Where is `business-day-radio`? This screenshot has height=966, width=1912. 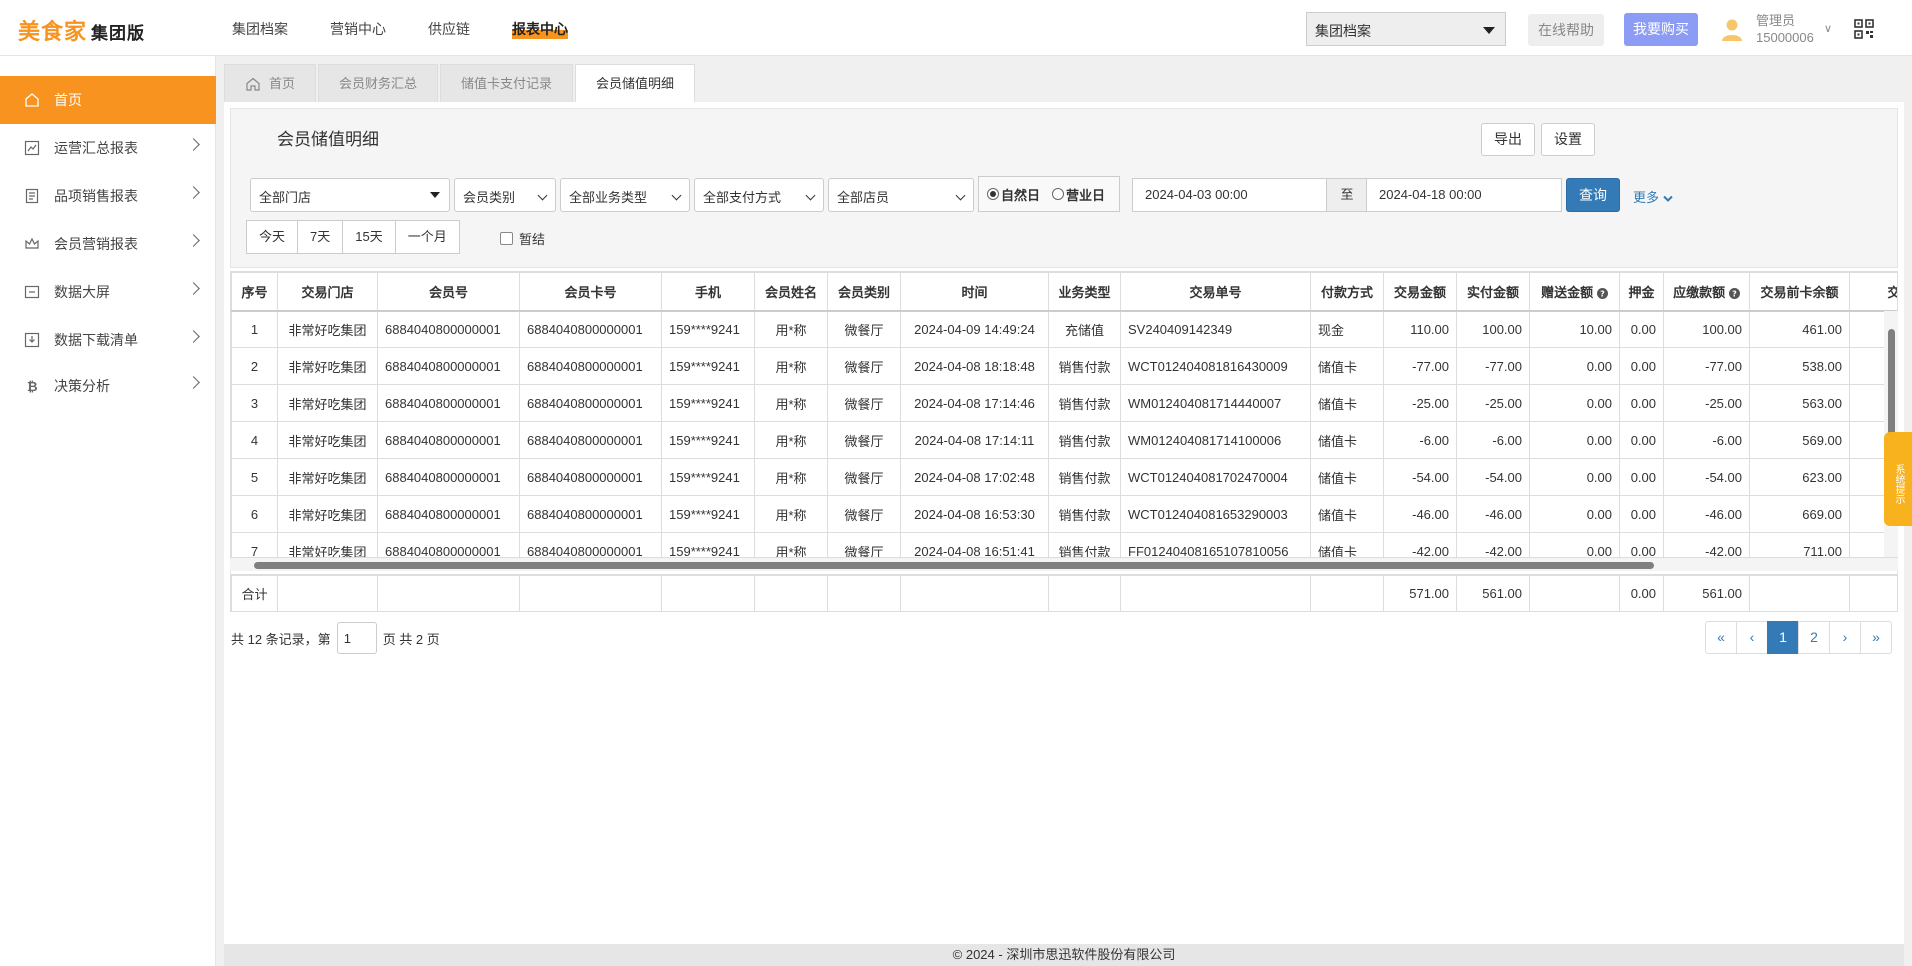
business-day-radio is located at coordinates (1058, 194).